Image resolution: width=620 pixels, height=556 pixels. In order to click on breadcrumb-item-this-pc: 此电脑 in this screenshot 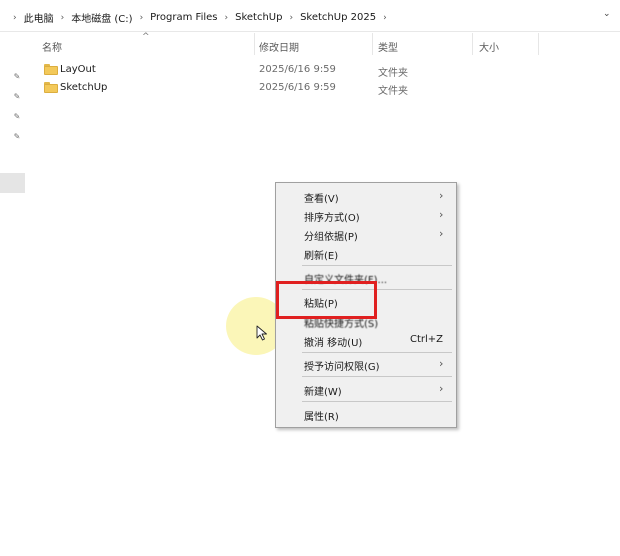, I will do `click(39, 17)`.